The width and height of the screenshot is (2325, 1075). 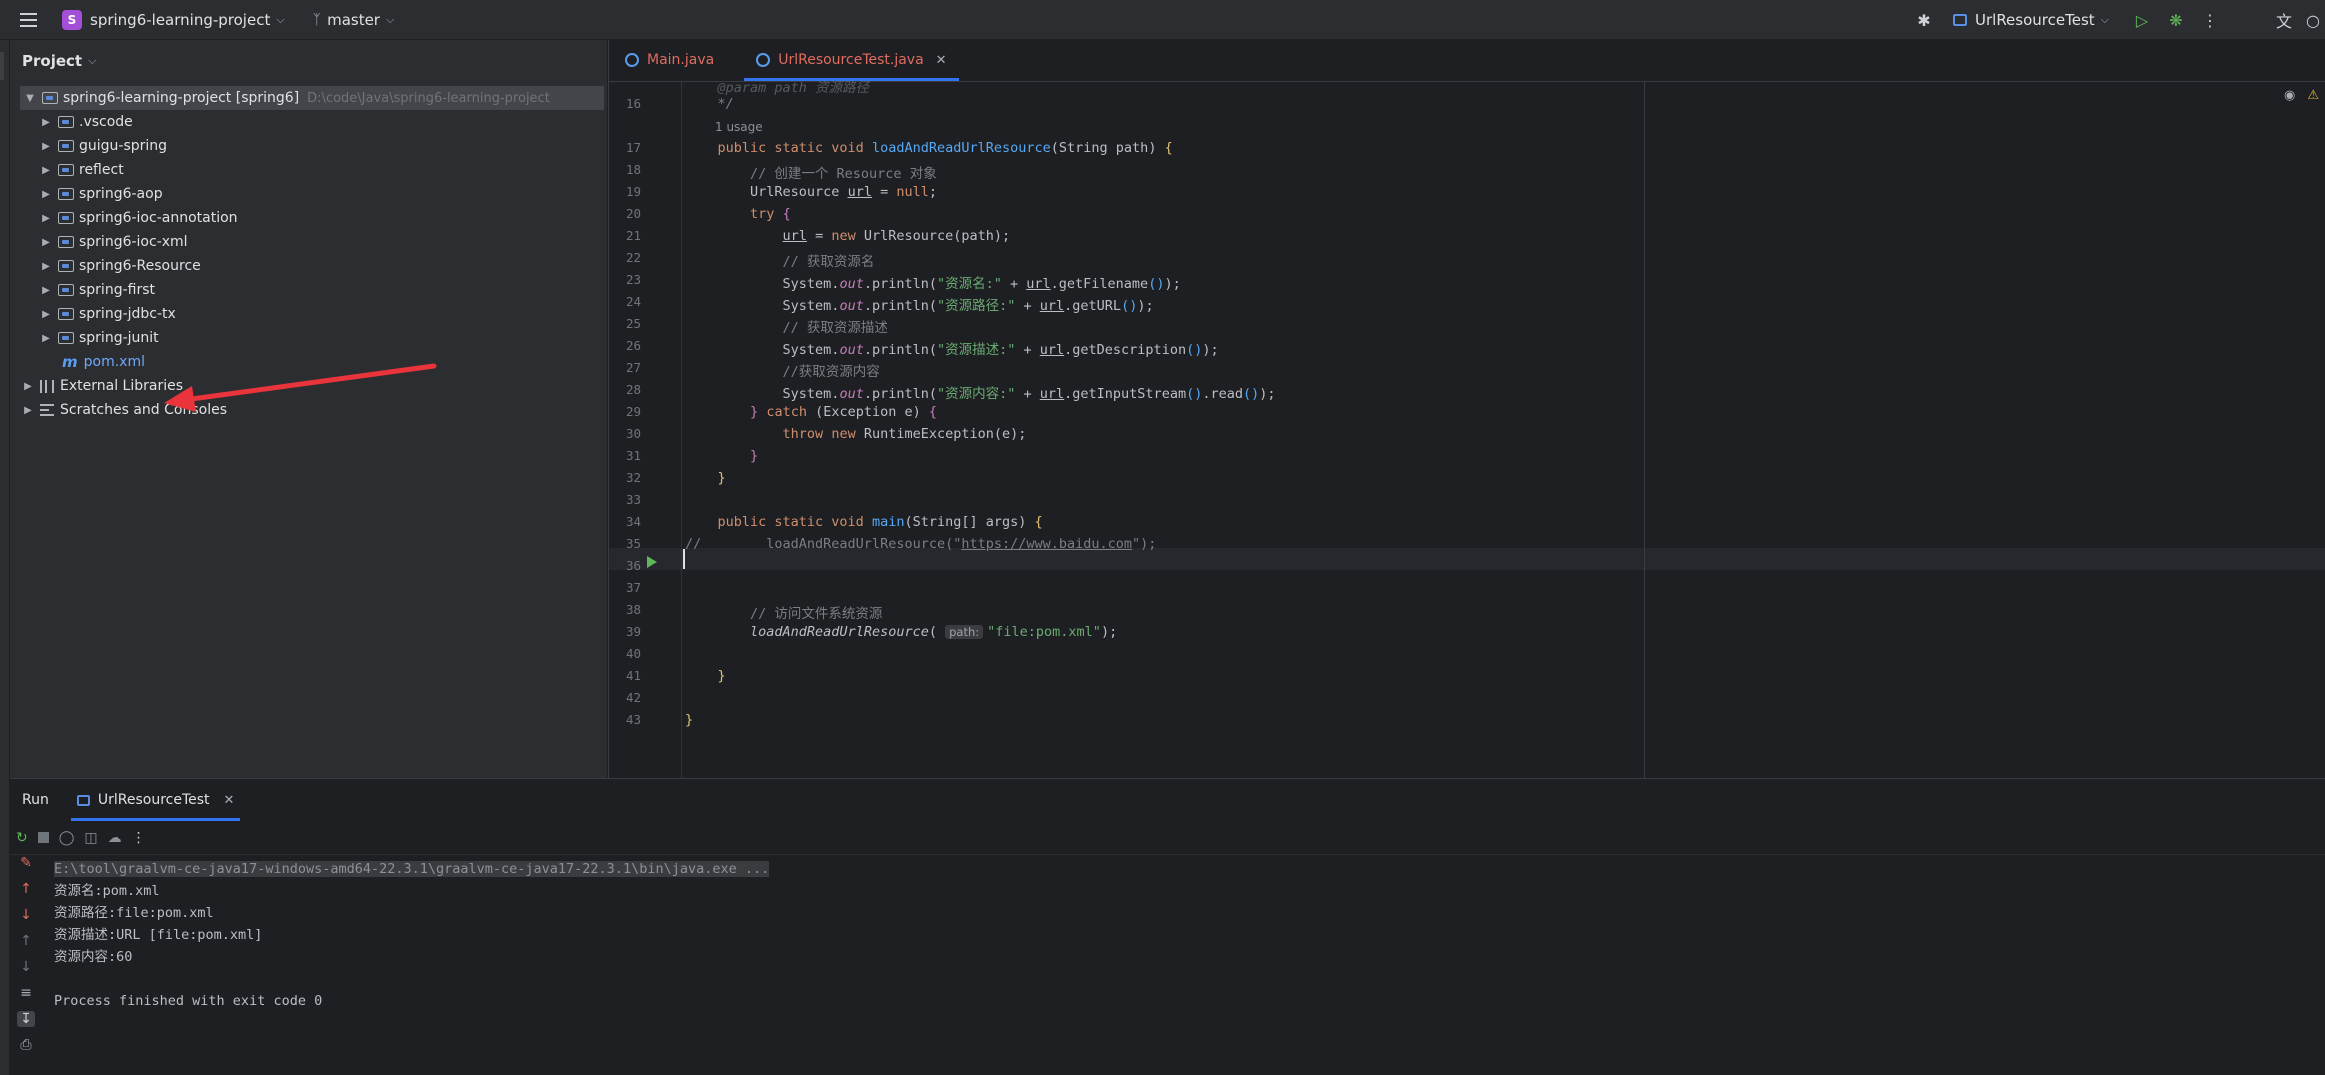 I want to click on code-line: // 创建一个 Resource 对象, so click(x=843, y=174).